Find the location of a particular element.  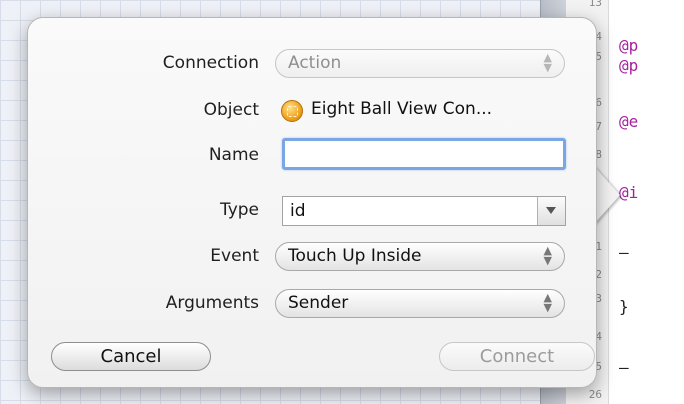

type-value: id is located at coordinates (298, 211).